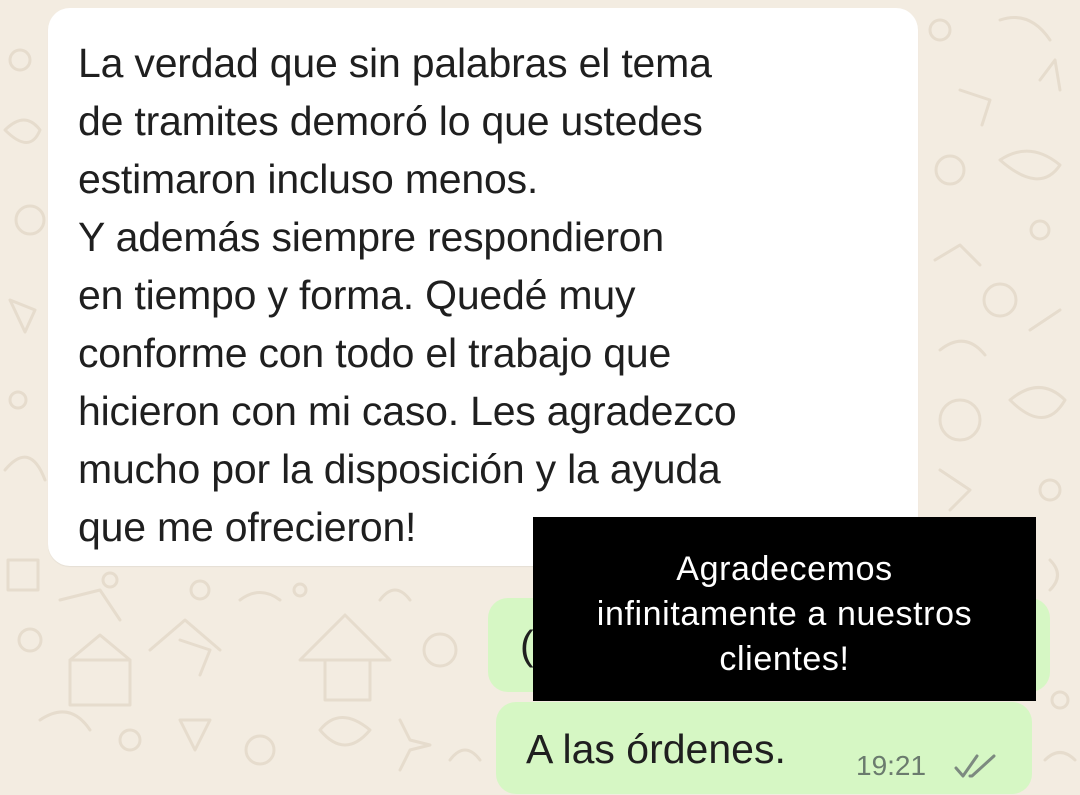 The width and height of the screenshot is (1080, 795). I want to click on message-line: mucho por la disposición y la ayuda, so click(399, 469).